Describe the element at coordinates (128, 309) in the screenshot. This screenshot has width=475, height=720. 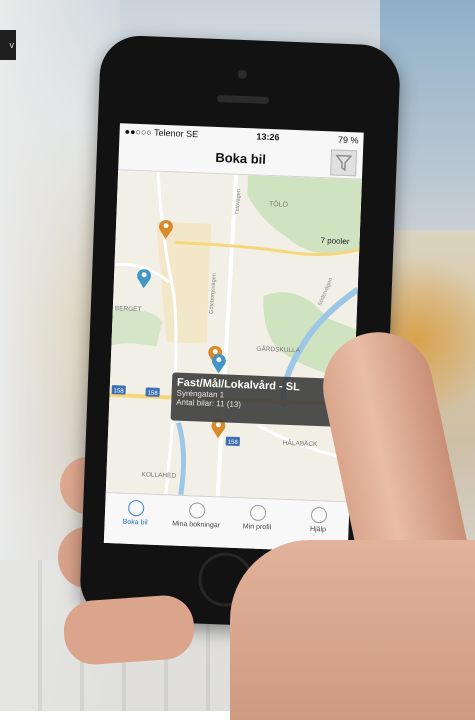
I see `place-label: BERGET` at that location.